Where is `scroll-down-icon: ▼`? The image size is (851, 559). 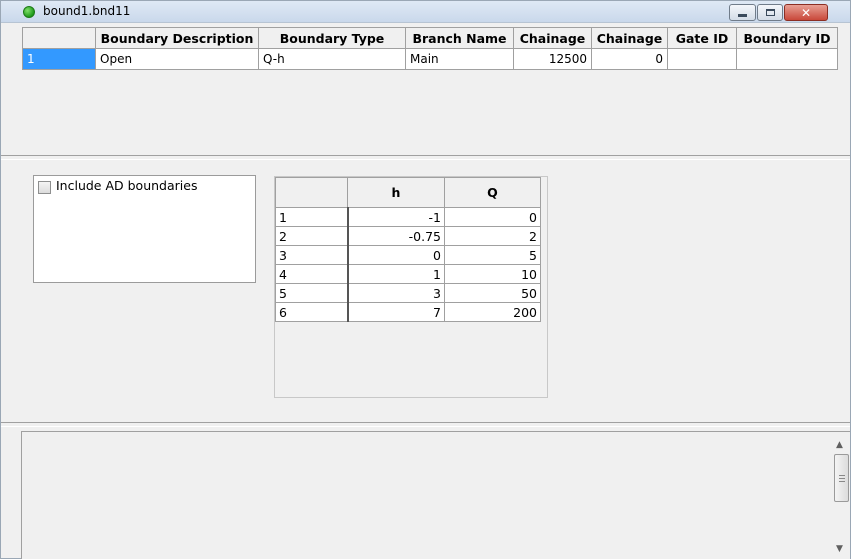 scroll-down-icon: ▼ is located at coordinates (839, 549).